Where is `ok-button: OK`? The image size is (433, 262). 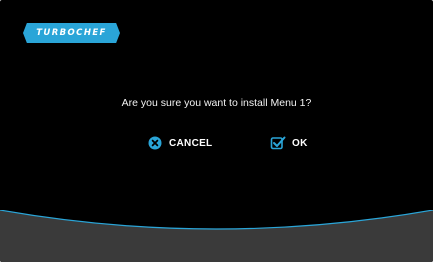 ok-button: OK is located at coordinates (289, 143).